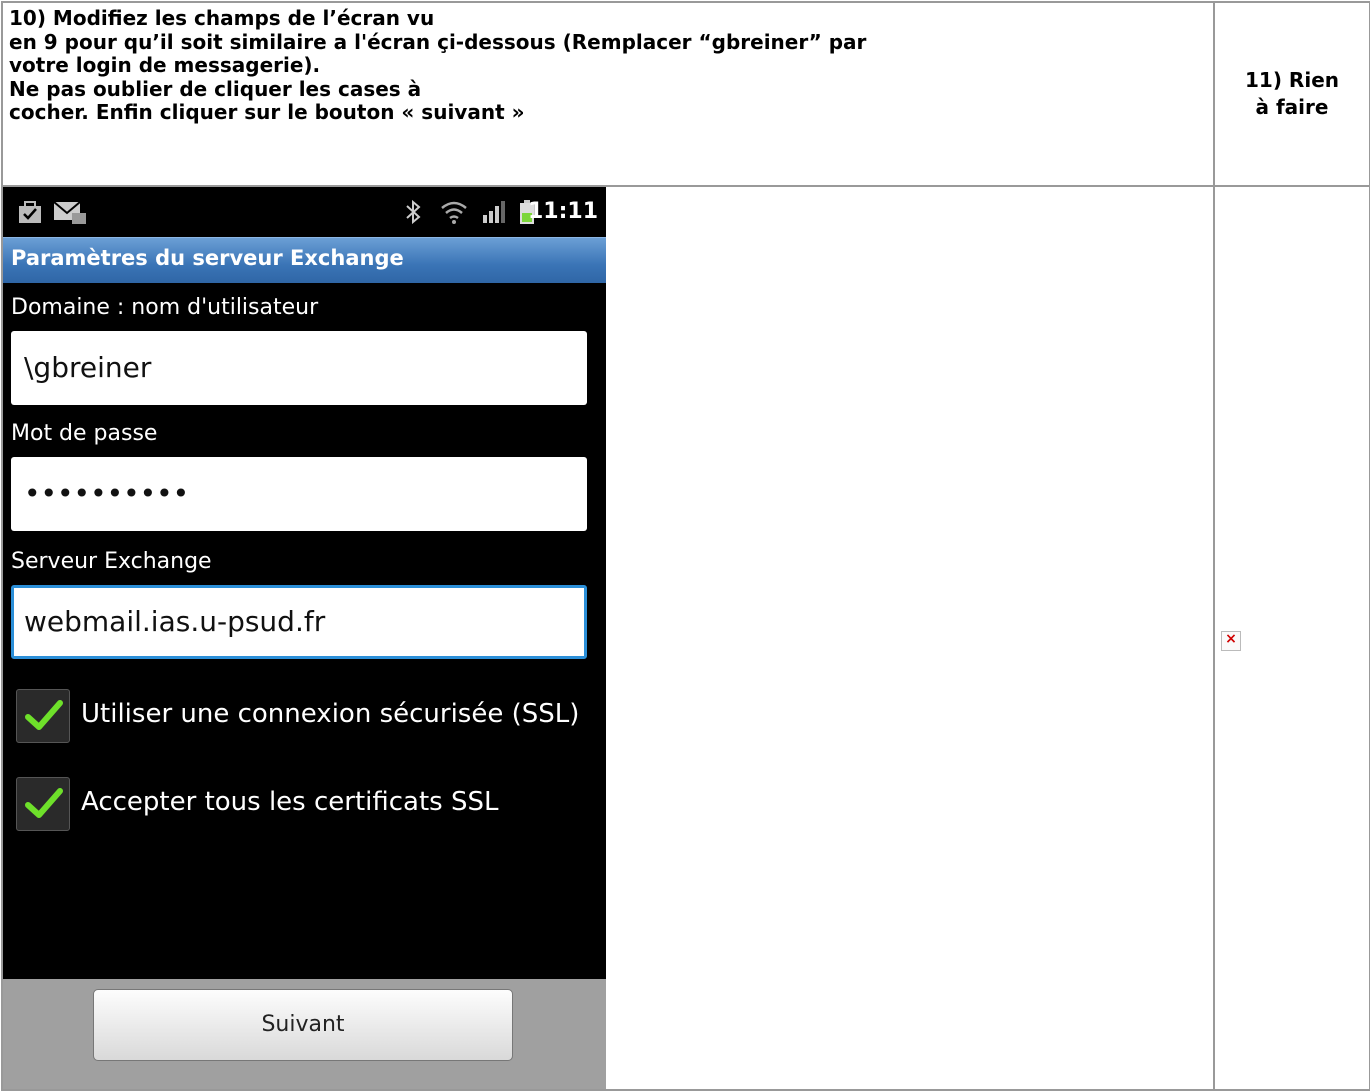  I want to click on status-bar: 11:11, so click(304, 212).